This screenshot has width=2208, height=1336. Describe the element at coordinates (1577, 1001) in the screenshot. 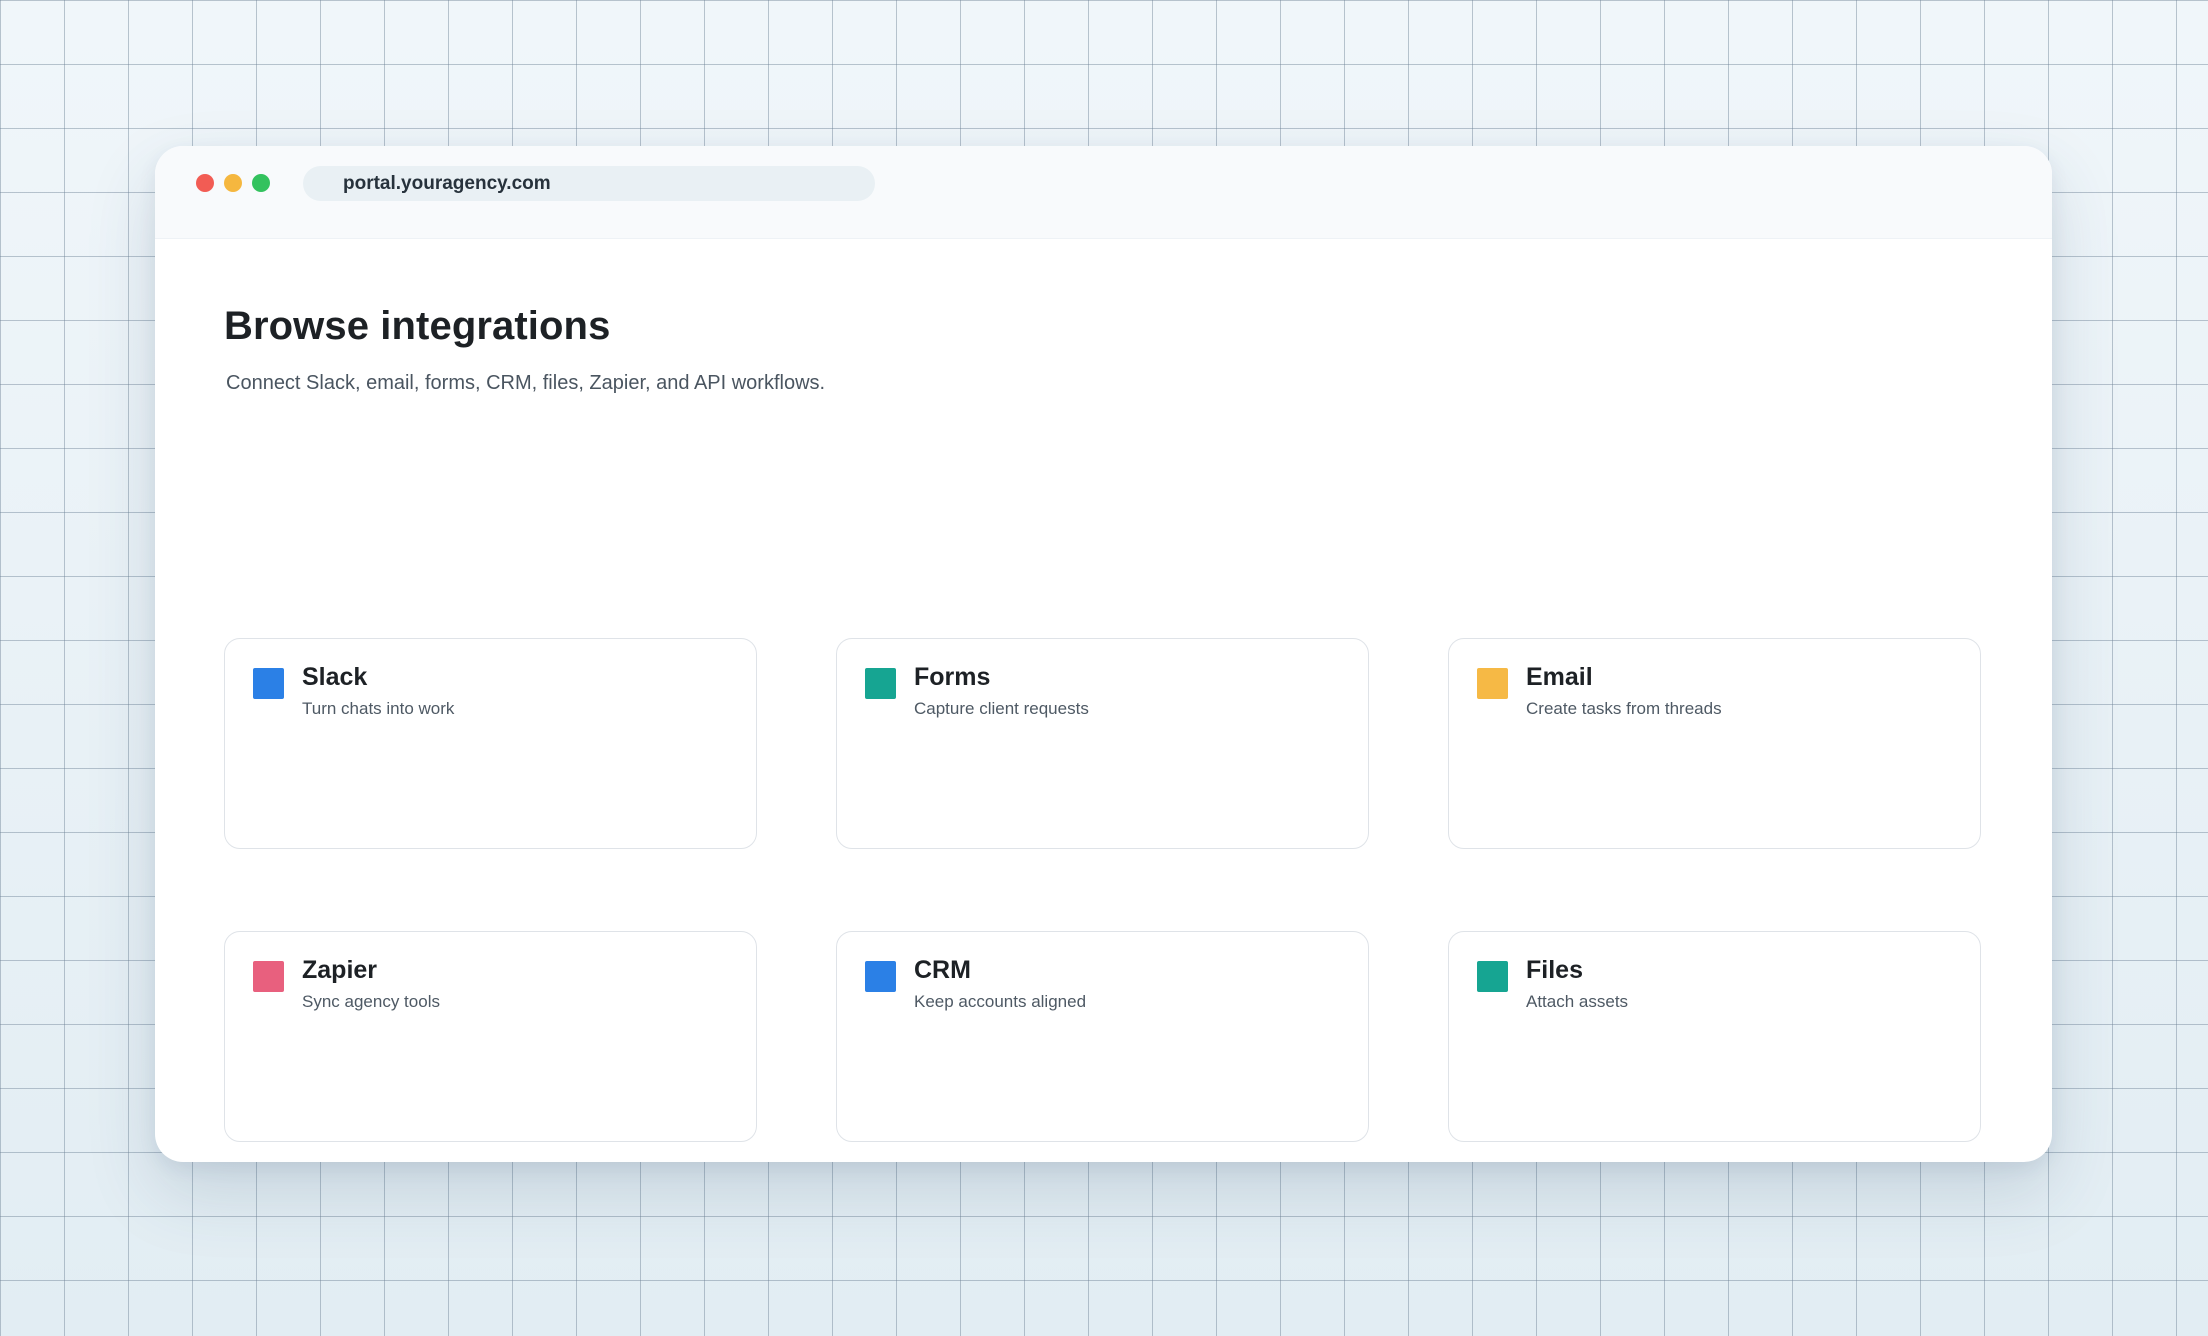

I see `integration-description: Attach assets` at that location.